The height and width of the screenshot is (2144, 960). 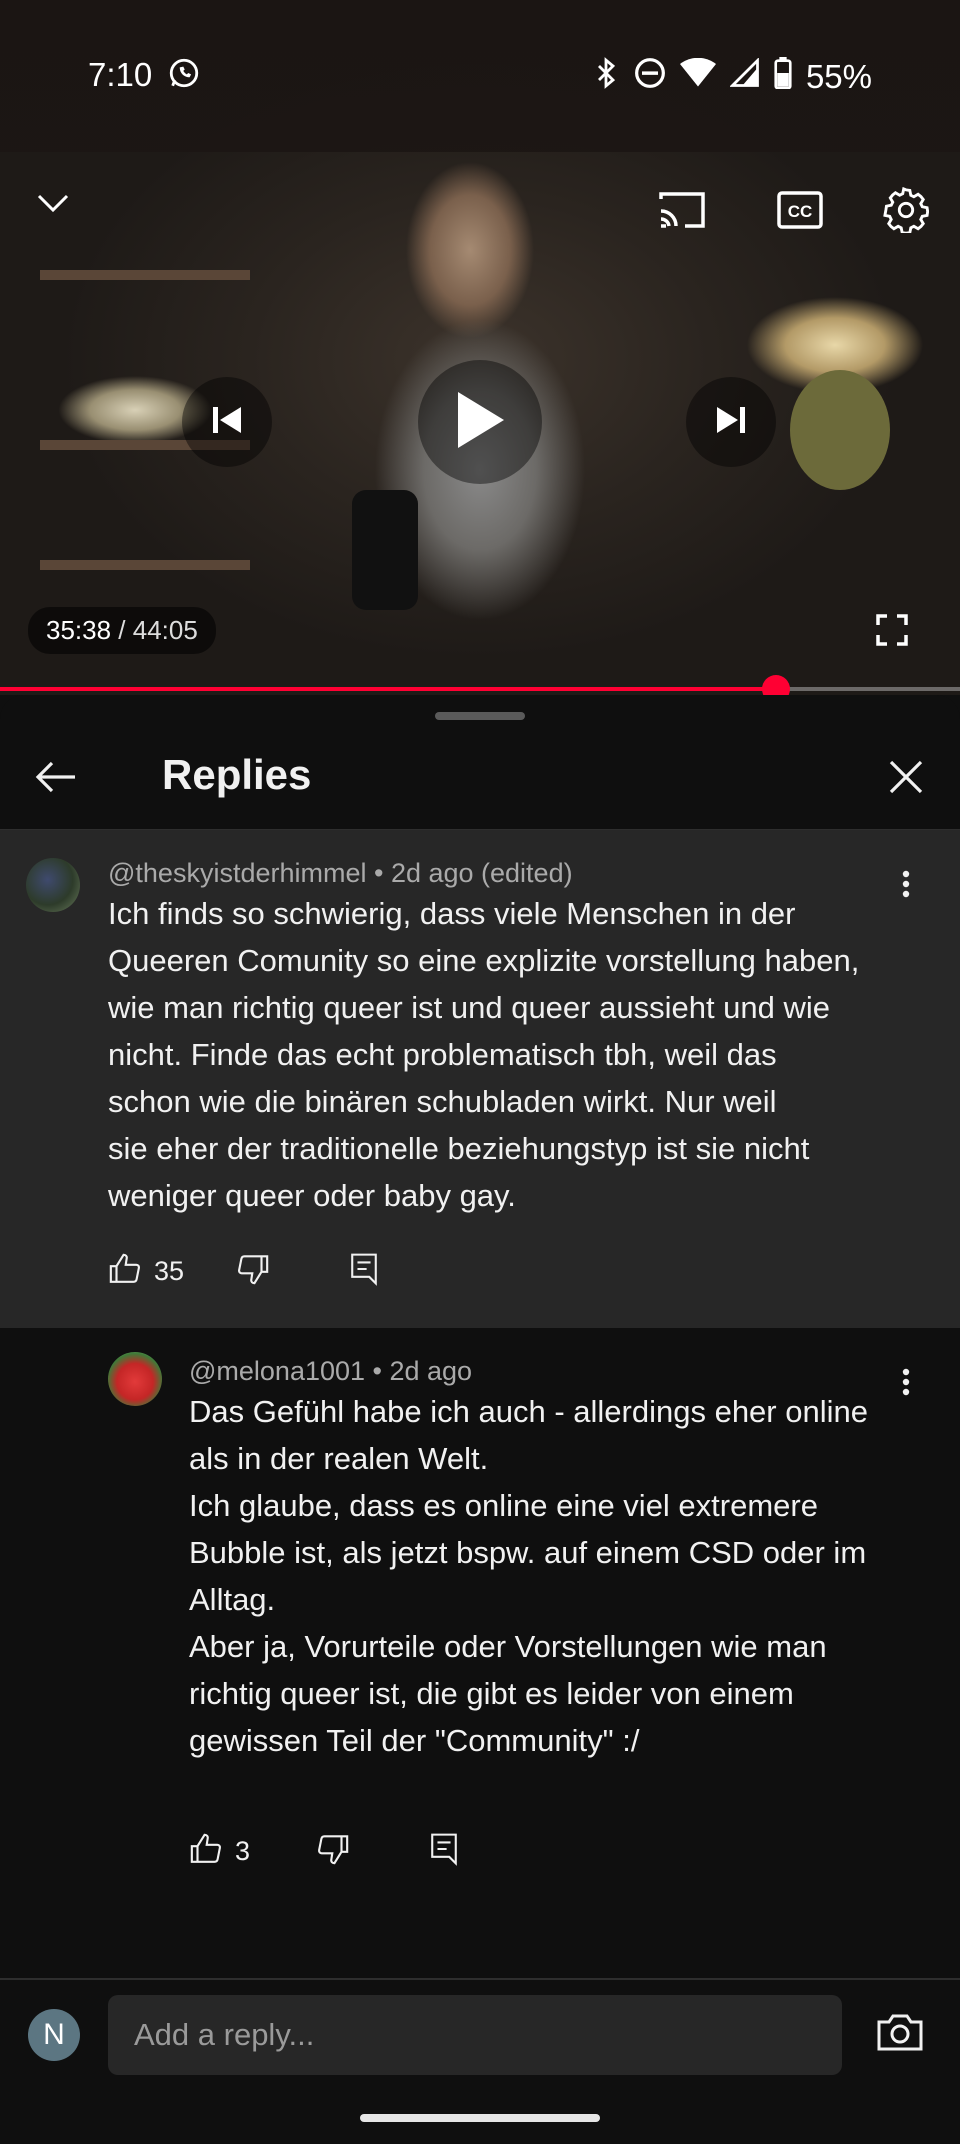 I want to click on status-bar: 7:10 55%, so click(x=480, y=76).